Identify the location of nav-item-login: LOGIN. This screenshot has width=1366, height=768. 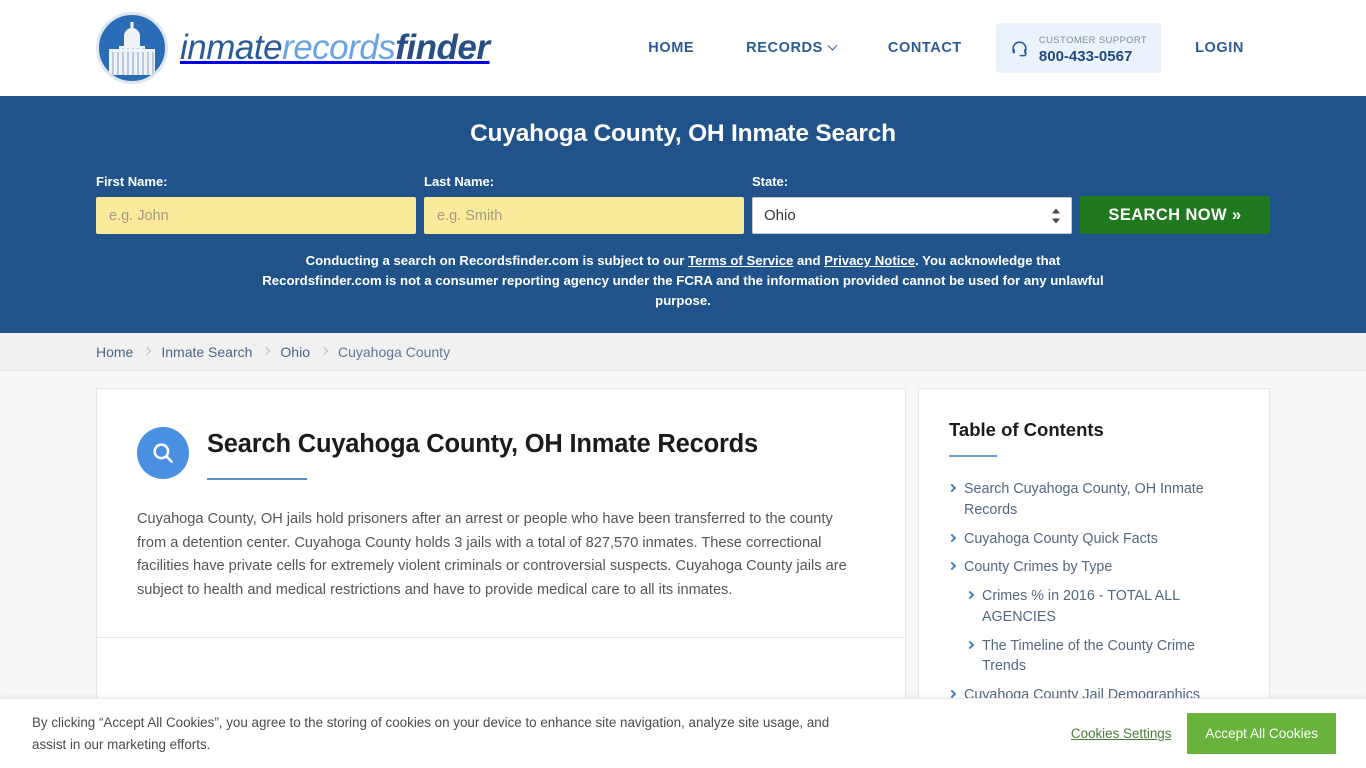
(1219, 48).